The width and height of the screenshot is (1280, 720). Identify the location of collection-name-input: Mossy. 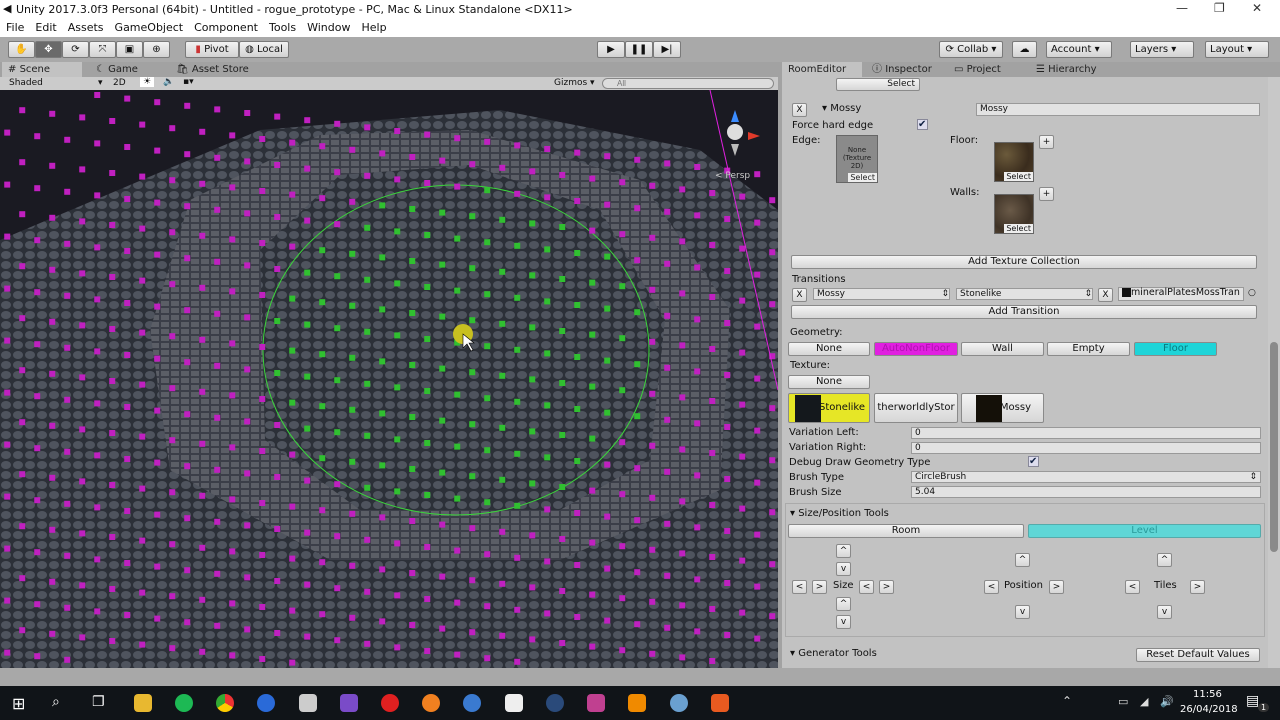
(1118, 109).